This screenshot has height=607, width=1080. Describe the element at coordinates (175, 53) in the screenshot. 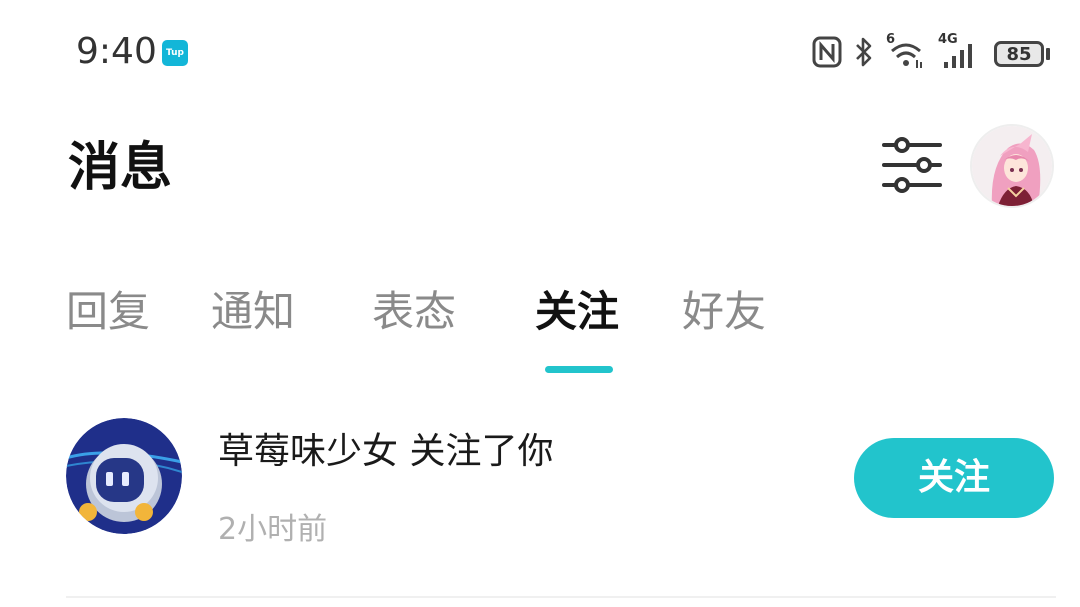

I see `app-notification-icon: Tup` at that location.